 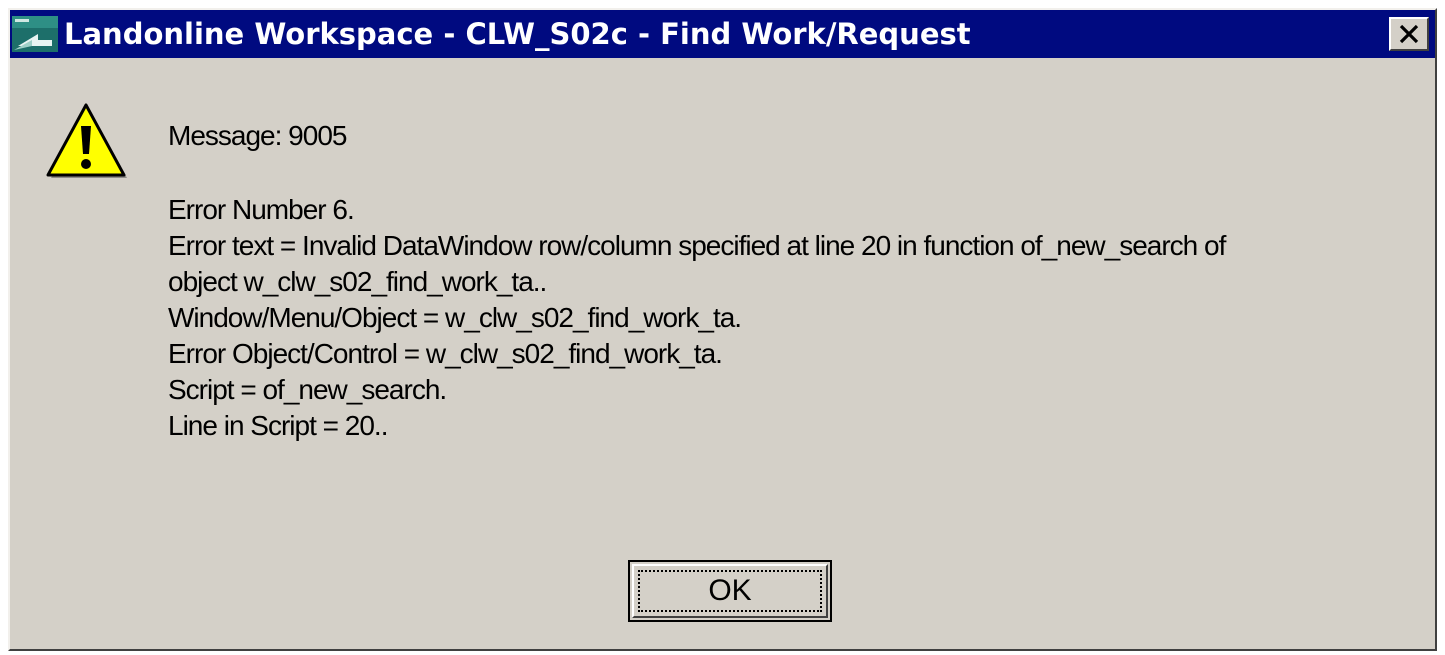 What do you see at coordinates (35, 34) in the screenshot?
I see `landonline-app-icon` at bounding box center [35, 34].